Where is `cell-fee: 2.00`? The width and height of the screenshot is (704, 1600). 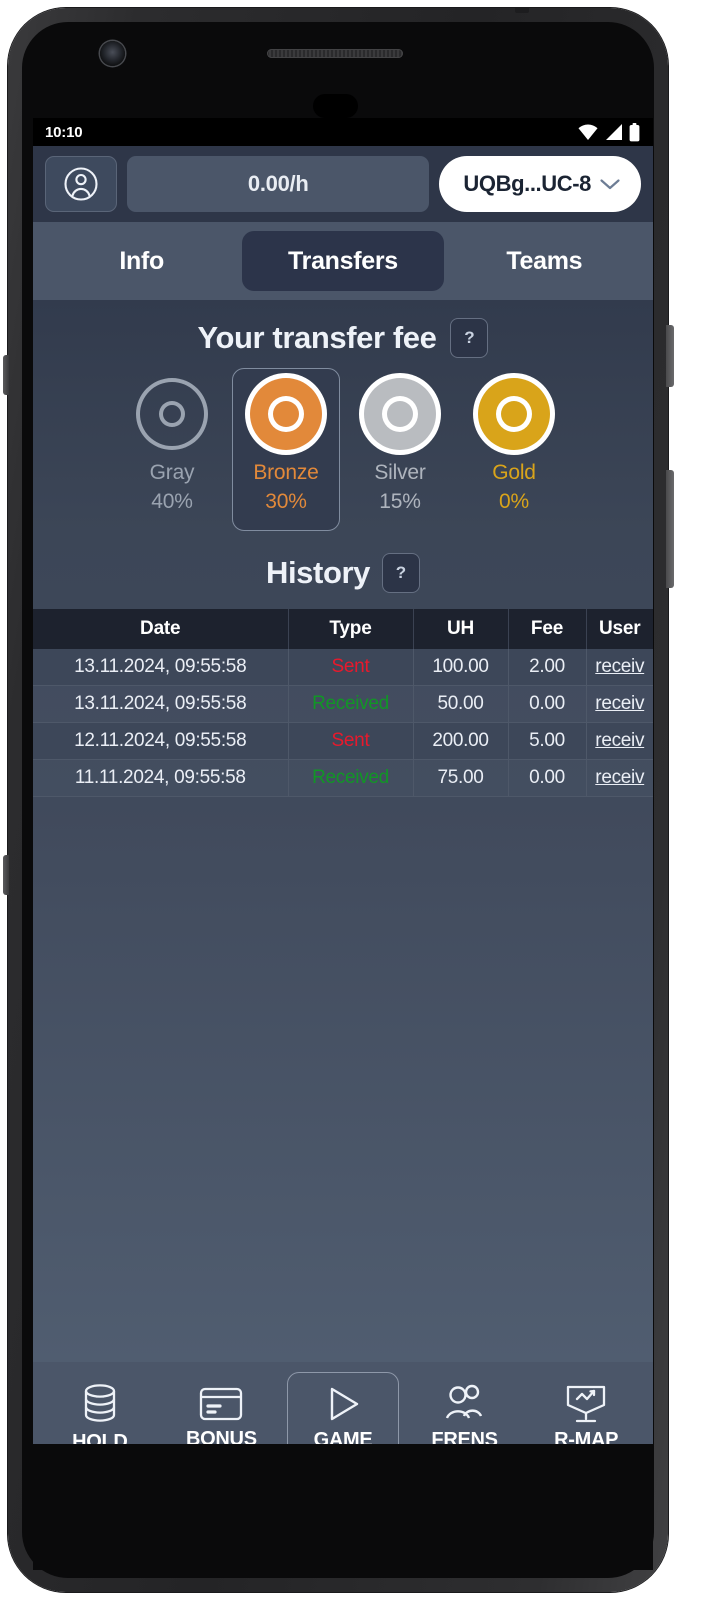 cell-fee: 2.00 is located at coordinates (547, 667).